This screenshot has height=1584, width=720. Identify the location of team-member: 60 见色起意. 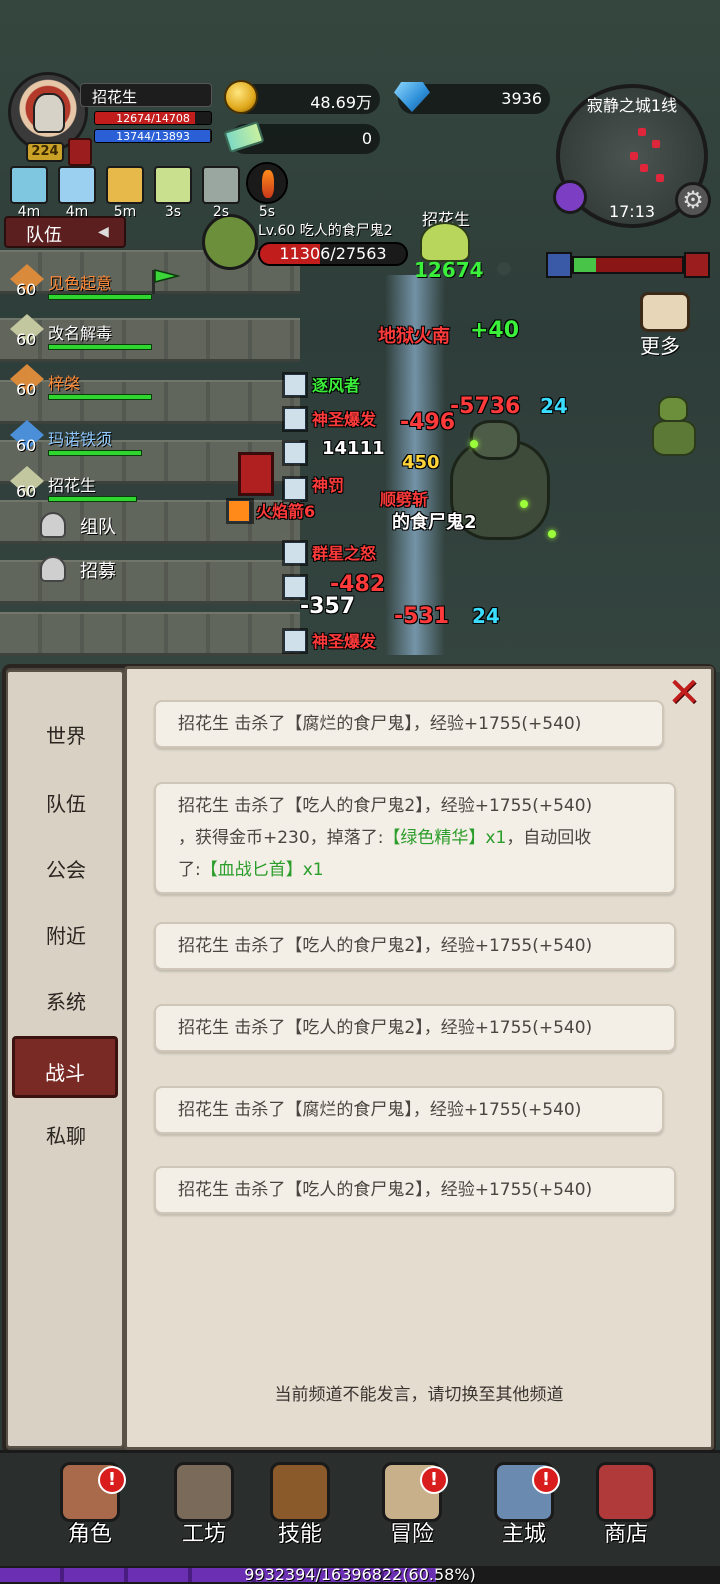
(81, 287).